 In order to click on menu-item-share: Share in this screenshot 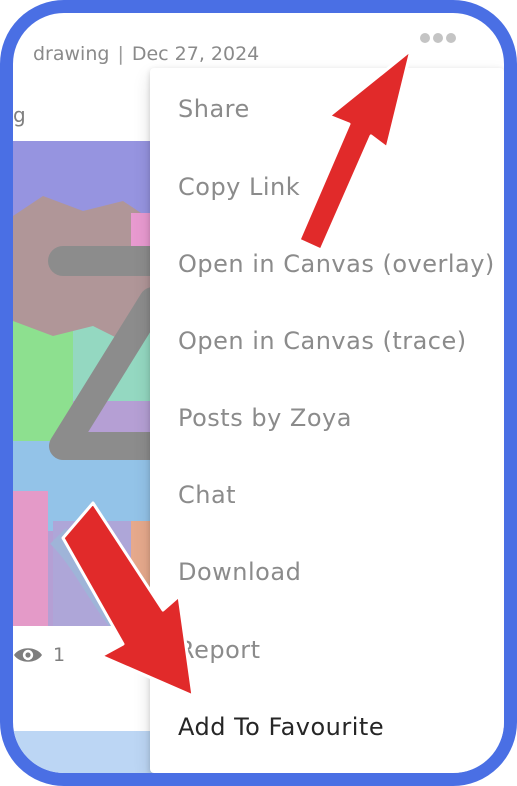, I will do `click(214, 109)`.